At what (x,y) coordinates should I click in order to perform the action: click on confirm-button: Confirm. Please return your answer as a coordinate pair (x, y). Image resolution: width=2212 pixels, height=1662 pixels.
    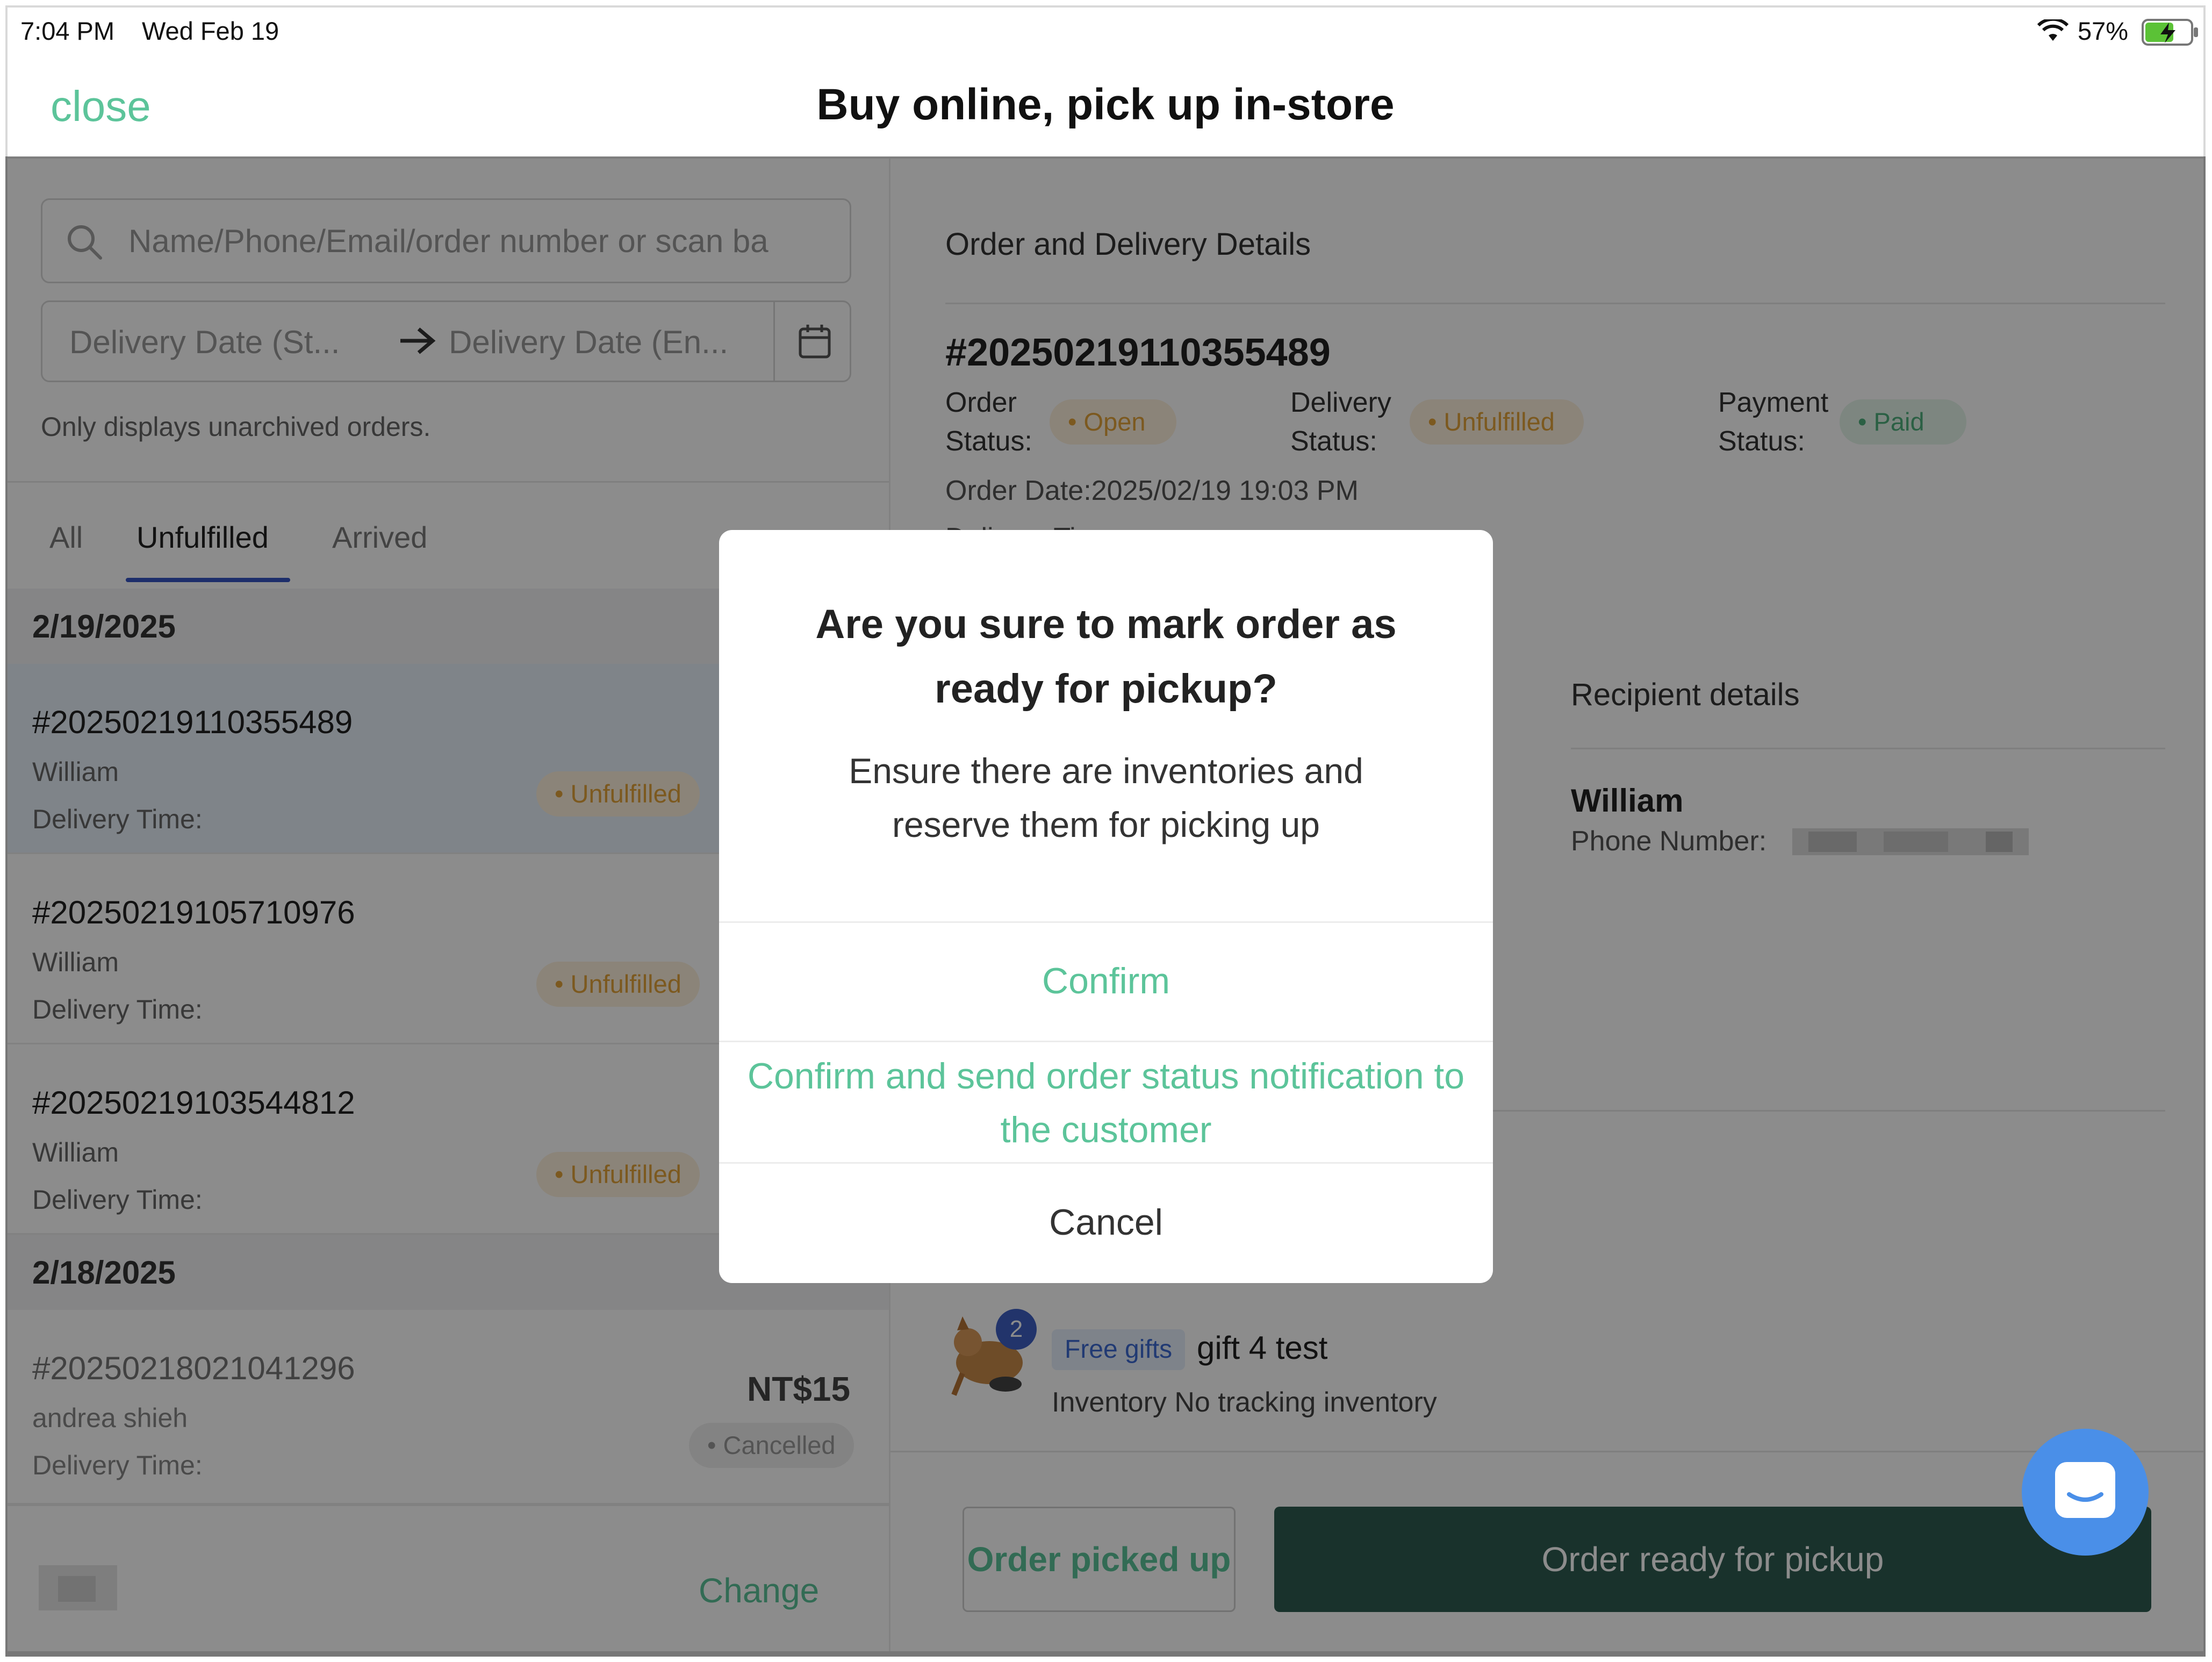
    Looking at the image, I should click on (1106, 981).